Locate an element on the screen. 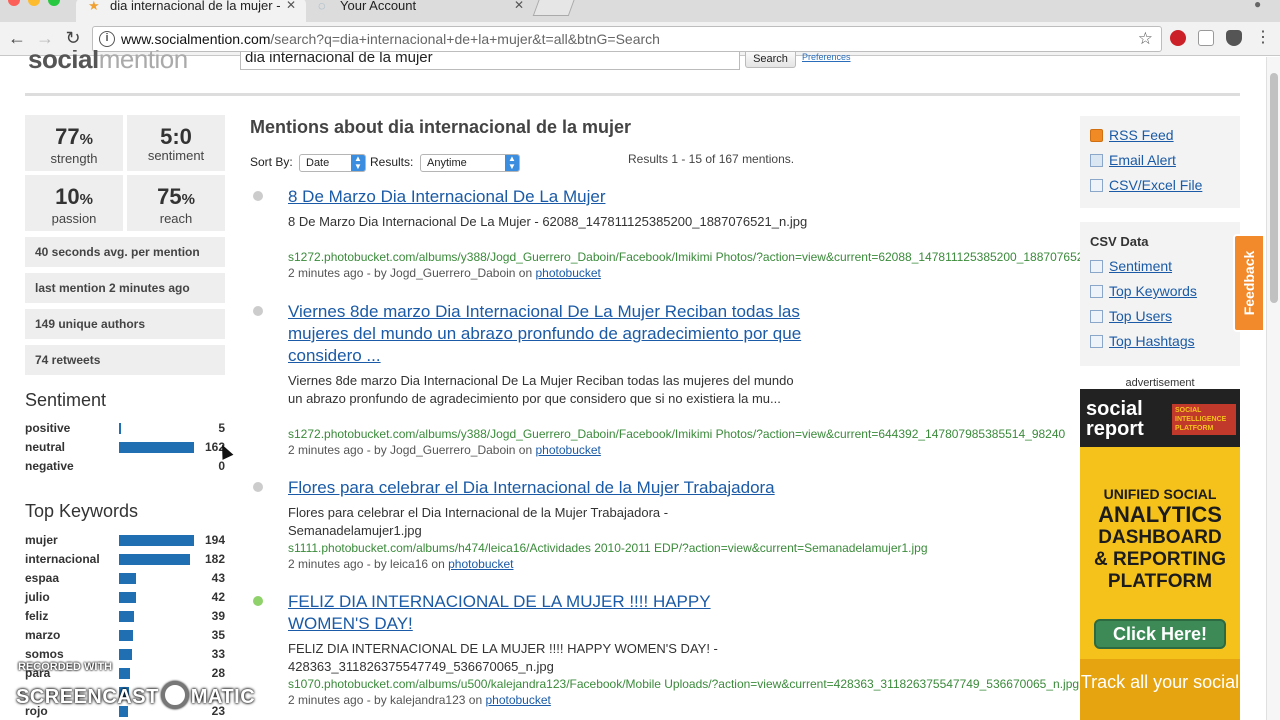 This screenshot has width=1280, height=720. bar-label: internacional is located at coordinates (62, 559).